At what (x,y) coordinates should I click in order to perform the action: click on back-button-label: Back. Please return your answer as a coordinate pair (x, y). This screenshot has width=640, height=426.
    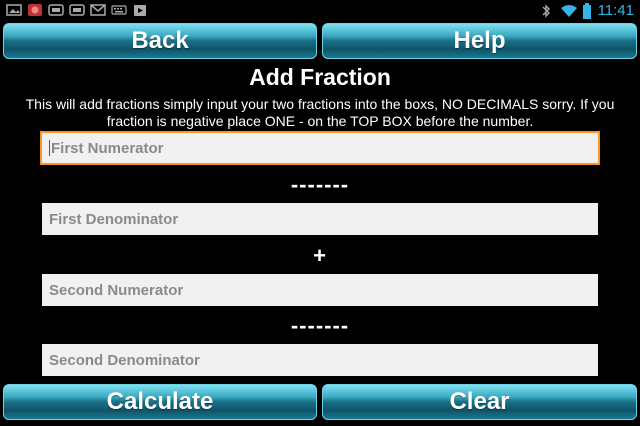
    Looking at the image, I should click on (160, 40).